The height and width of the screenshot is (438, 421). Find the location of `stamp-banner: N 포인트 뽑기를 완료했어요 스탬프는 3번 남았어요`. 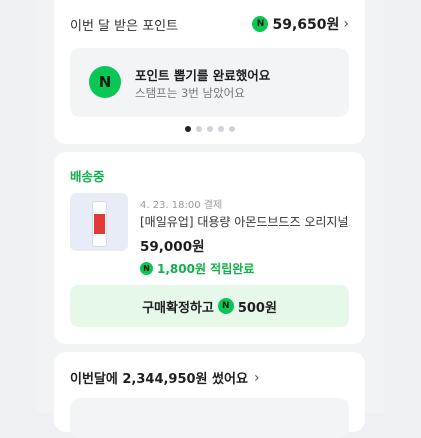

stamp-banner: N 포인트 뽑기를 완료했어요 스탬프는 3번 남았어요 is located at coordinates (209, 82).